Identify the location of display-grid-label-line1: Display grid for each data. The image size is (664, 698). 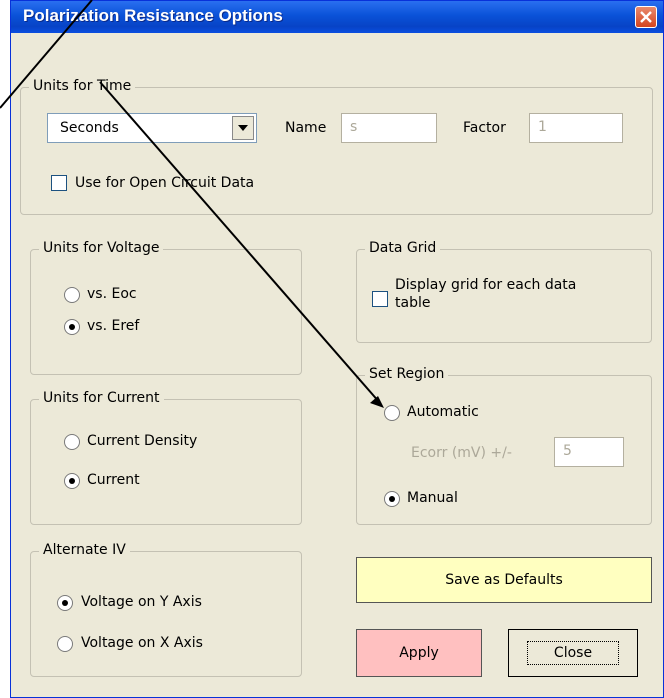
(485, 285).